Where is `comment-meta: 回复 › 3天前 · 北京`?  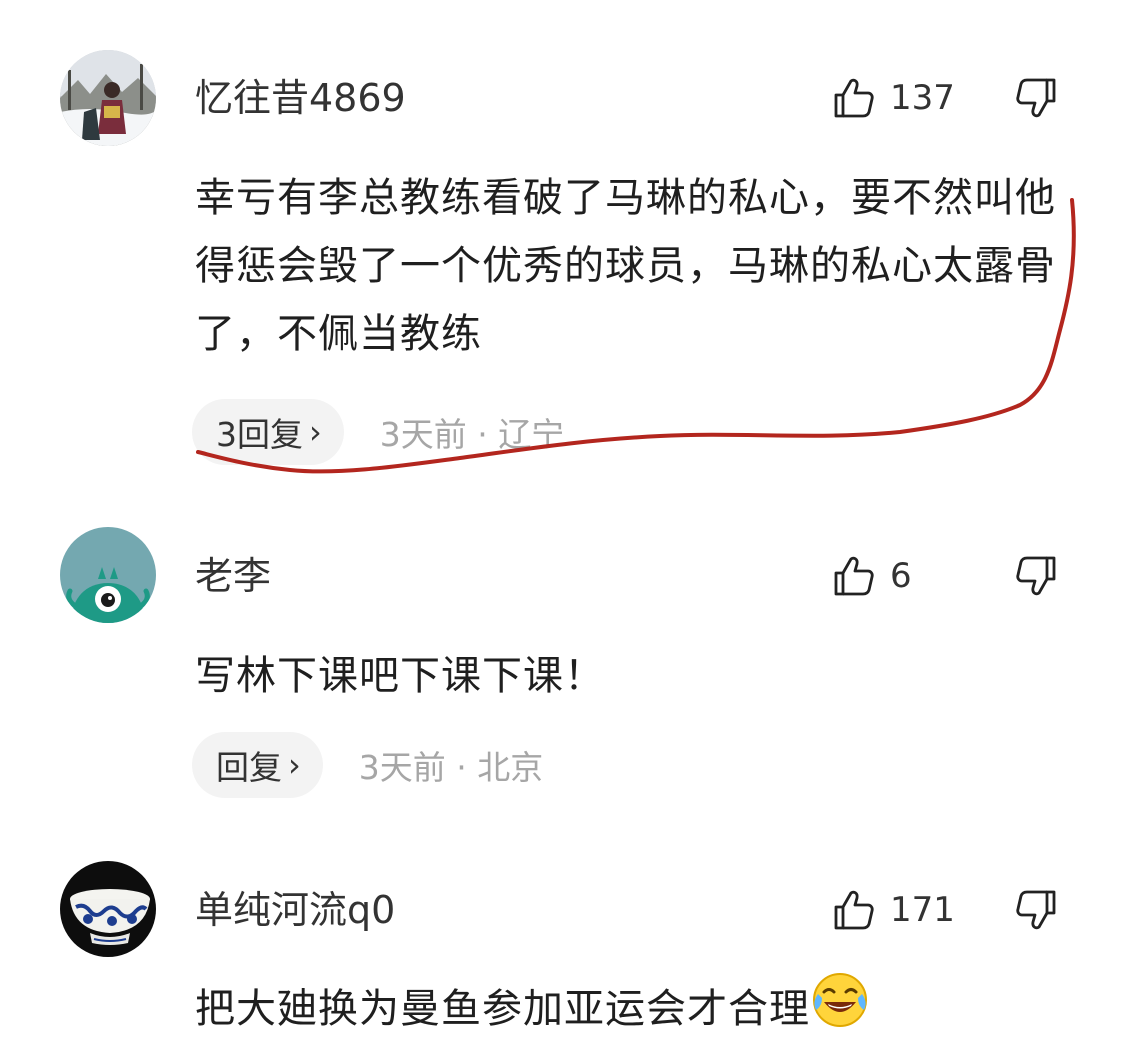
comment-meta: 回复 › 3天前 · 北京 is located at coordinates (367, 765).